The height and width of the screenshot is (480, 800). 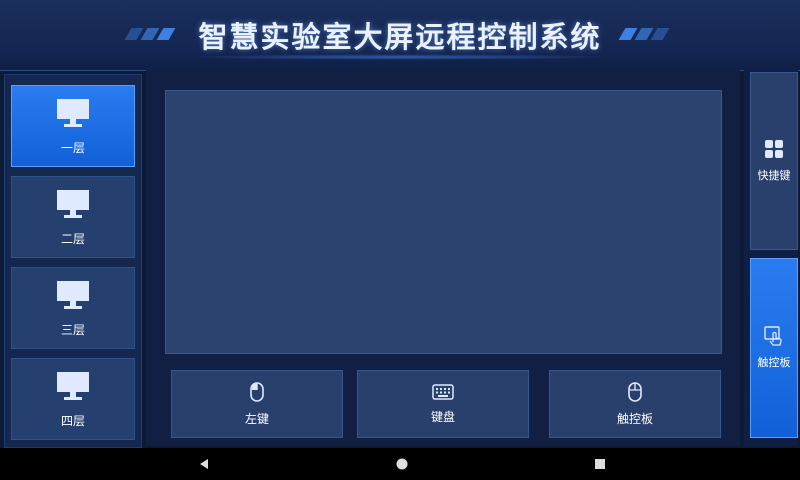 I want to click on touchpad-label: 触控板, so click(x=774, y=362).